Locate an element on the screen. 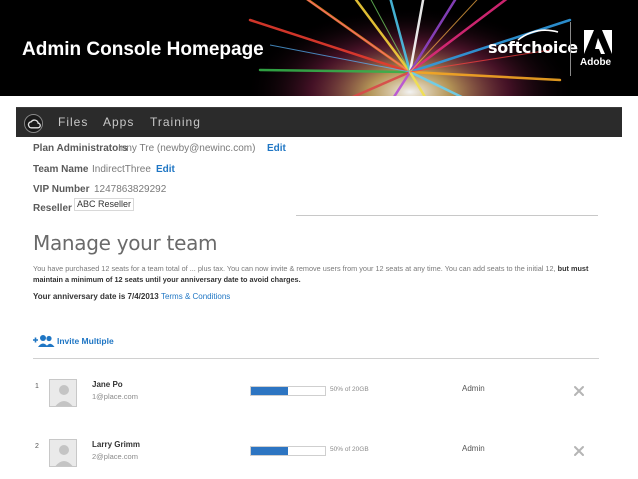  adobe-logo-text: Adobe is located at coordinates (596, 62).